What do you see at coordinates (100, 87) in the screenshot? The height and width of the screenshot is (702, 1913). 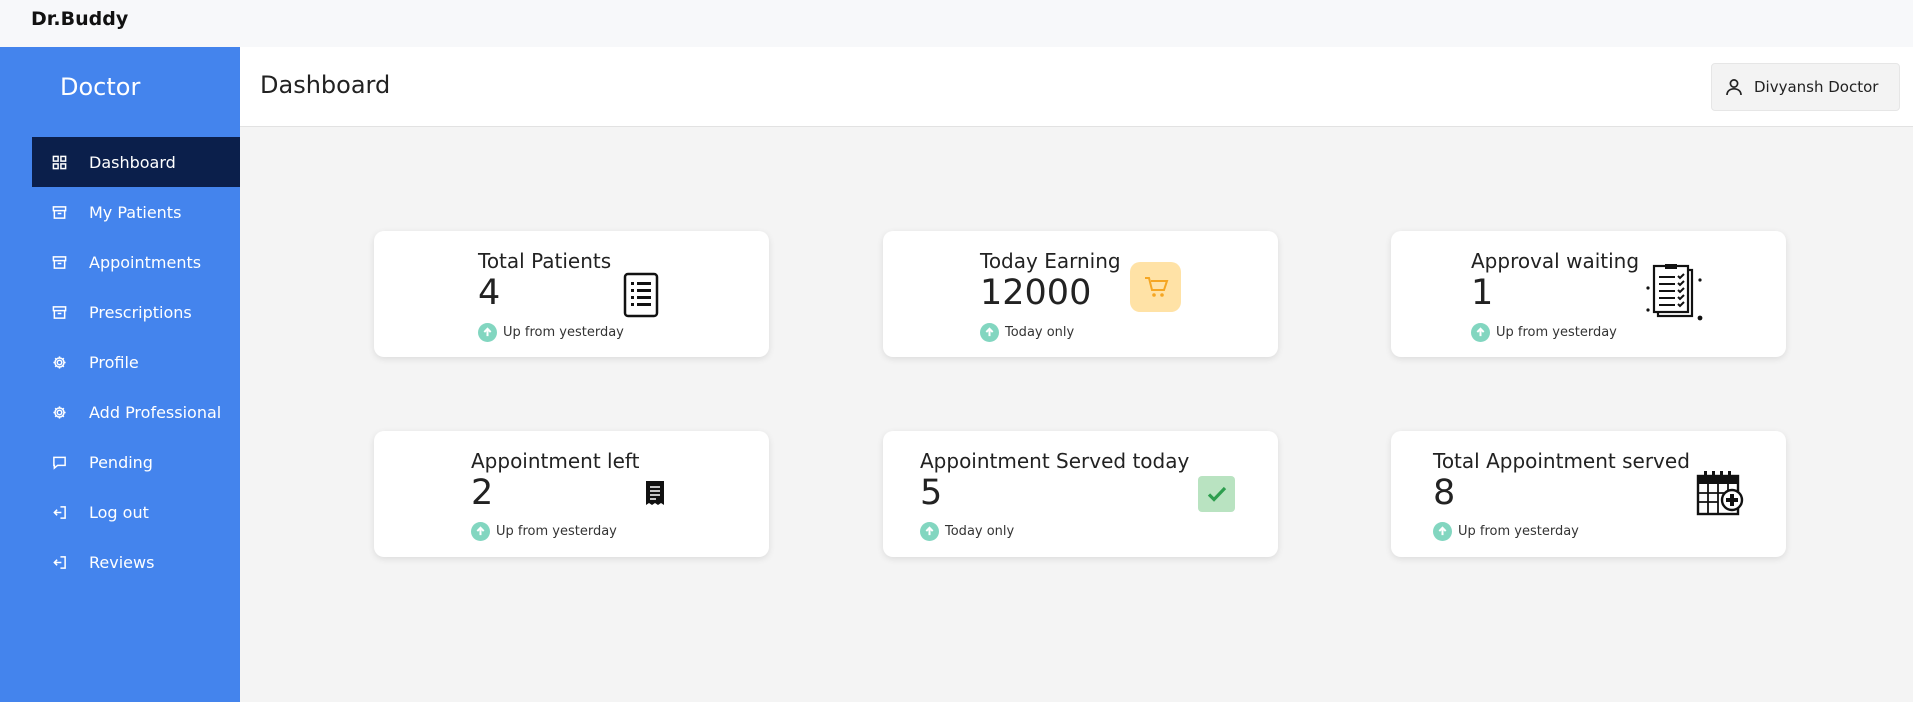 I see `sidebar-title: Doctor` at bounding box center [100, 87].